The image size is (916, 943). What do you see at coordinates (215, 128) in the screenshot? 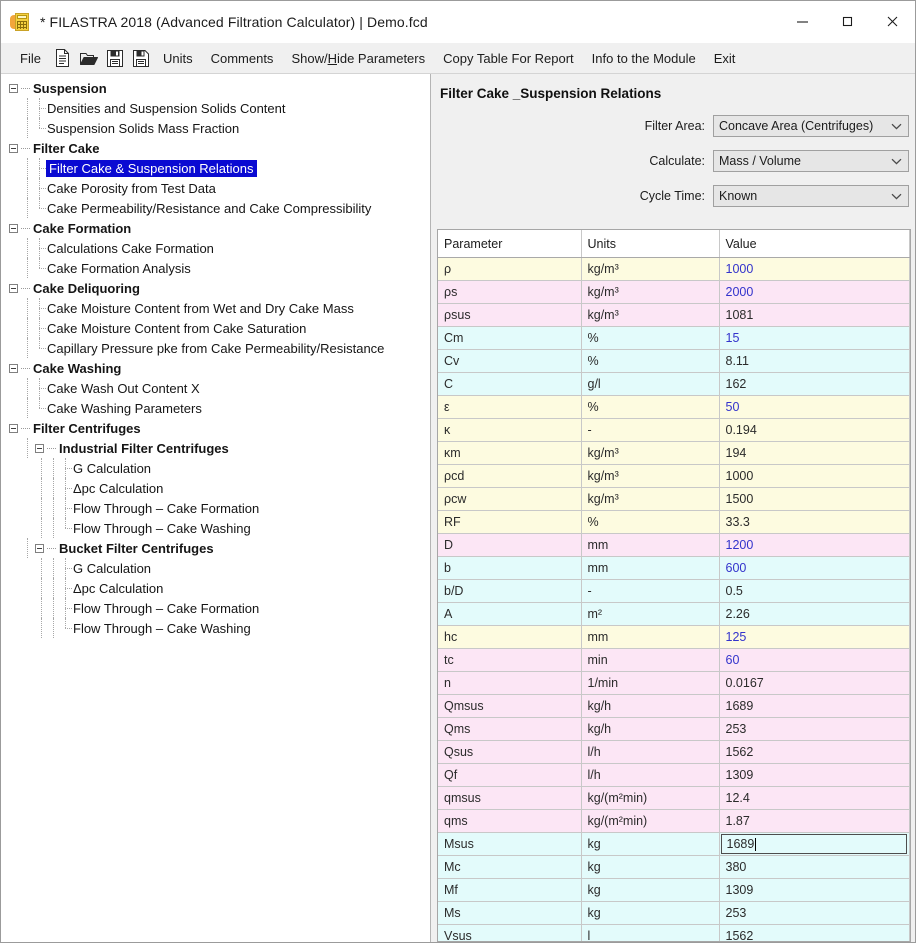
I see `tree-item-suspension-solids-mass-fraction: Suspension Solids Mass Fraction` at bounding box center [215, 128].